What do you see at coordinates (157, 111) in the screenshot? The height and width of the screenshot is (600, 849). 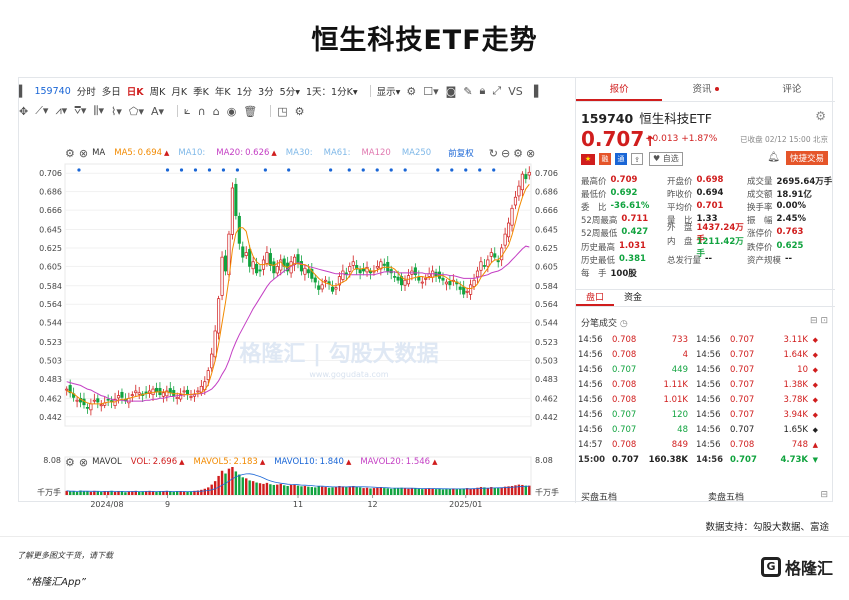 I see `text-tool-icon: A▾` at bounding box center [157, 111].